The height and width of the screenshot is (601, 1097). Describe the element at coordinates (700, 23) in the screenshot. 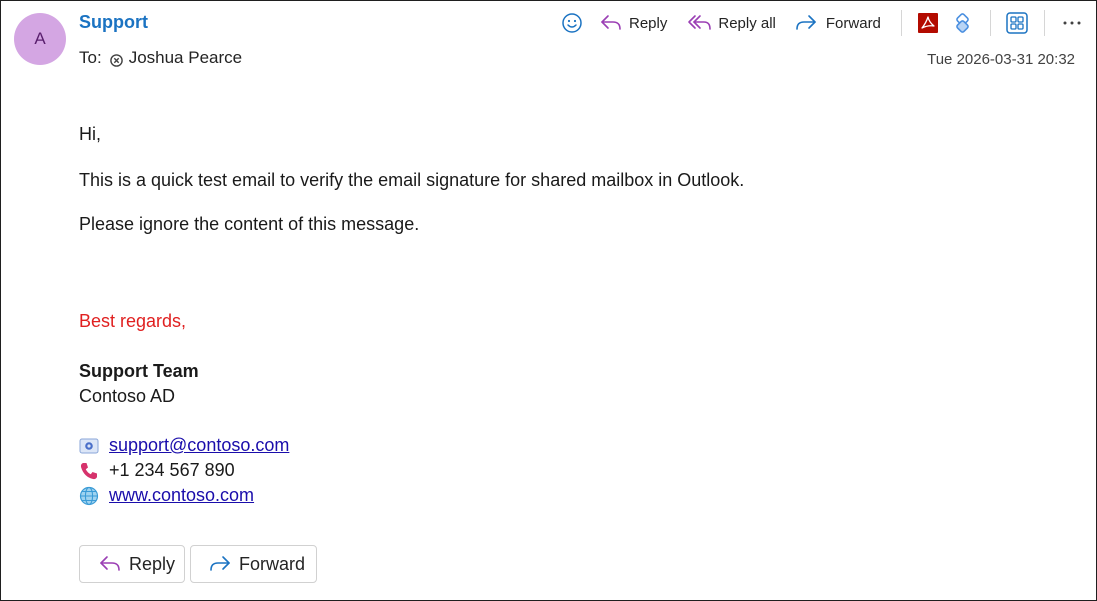

I see `reply-all-icon` at that location.